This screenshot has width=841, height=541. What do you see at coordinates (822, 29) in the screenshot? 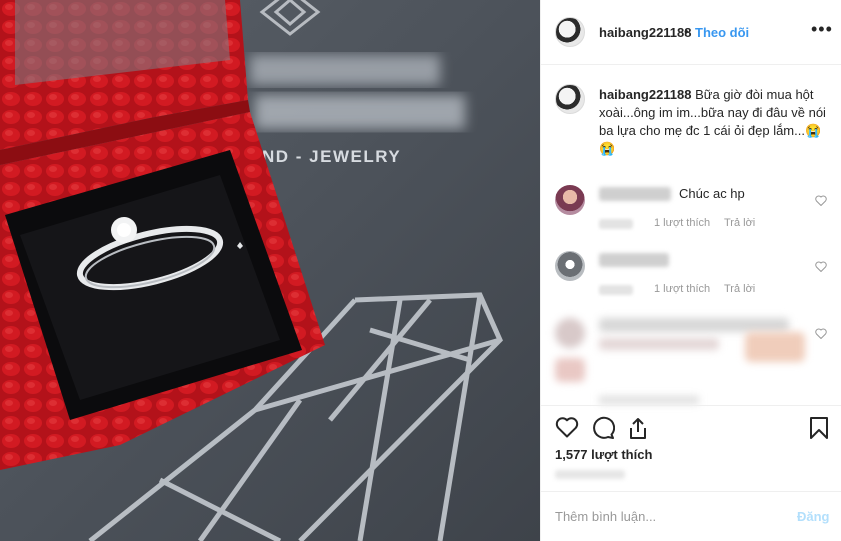
I see `more-options-icon: •••` at bounding box center [822, 29].